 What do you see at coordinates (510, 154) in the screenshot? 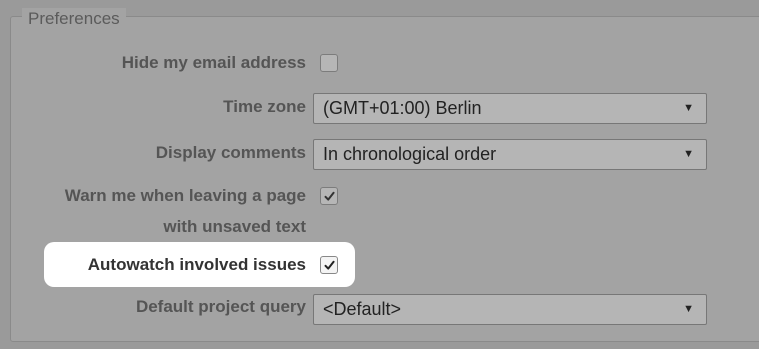
I see `display-comments-select: In chronological order ▼` at bounding box center [510, 154].